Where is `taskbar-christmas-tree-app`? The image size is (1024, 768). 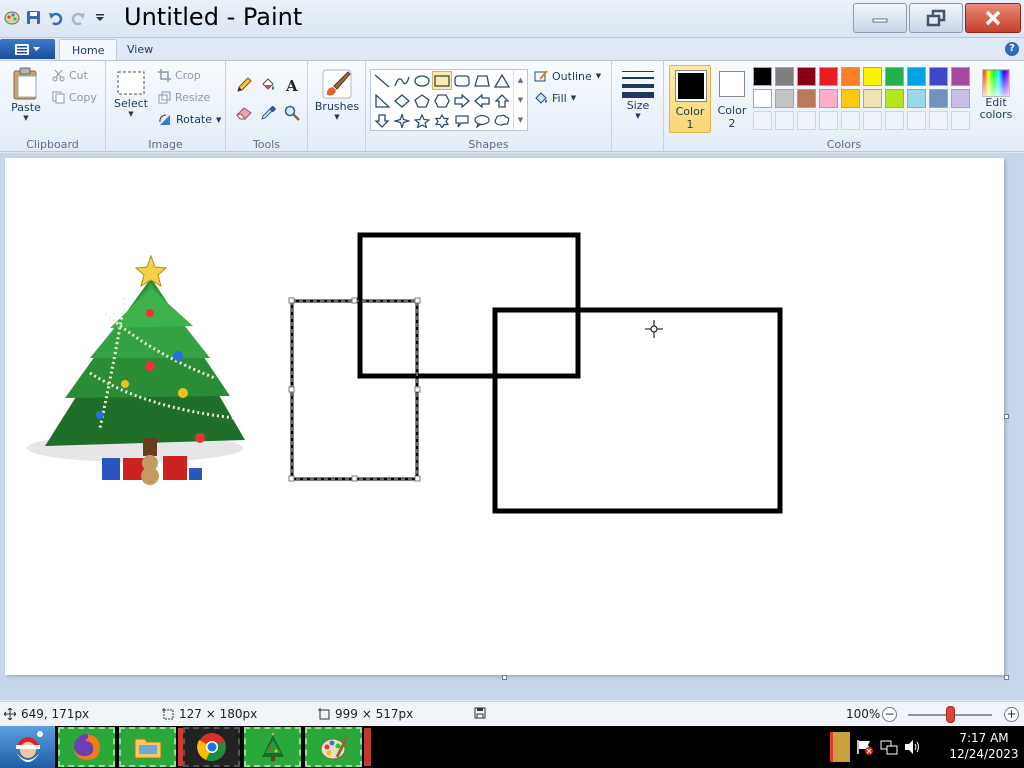 taskbar-christmas-tree-app is located at coordinates (272, 747).